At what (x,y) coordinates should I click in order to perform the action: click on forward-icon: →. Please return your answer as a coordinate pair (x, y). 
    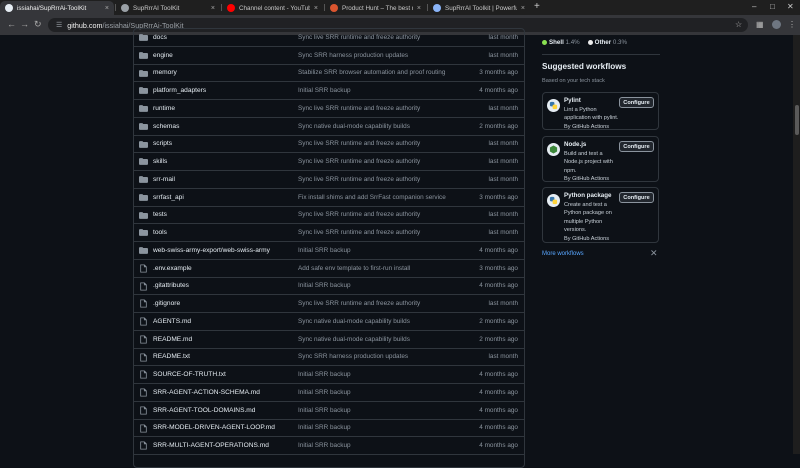
    Looking at the image, I should click on (24, 24).